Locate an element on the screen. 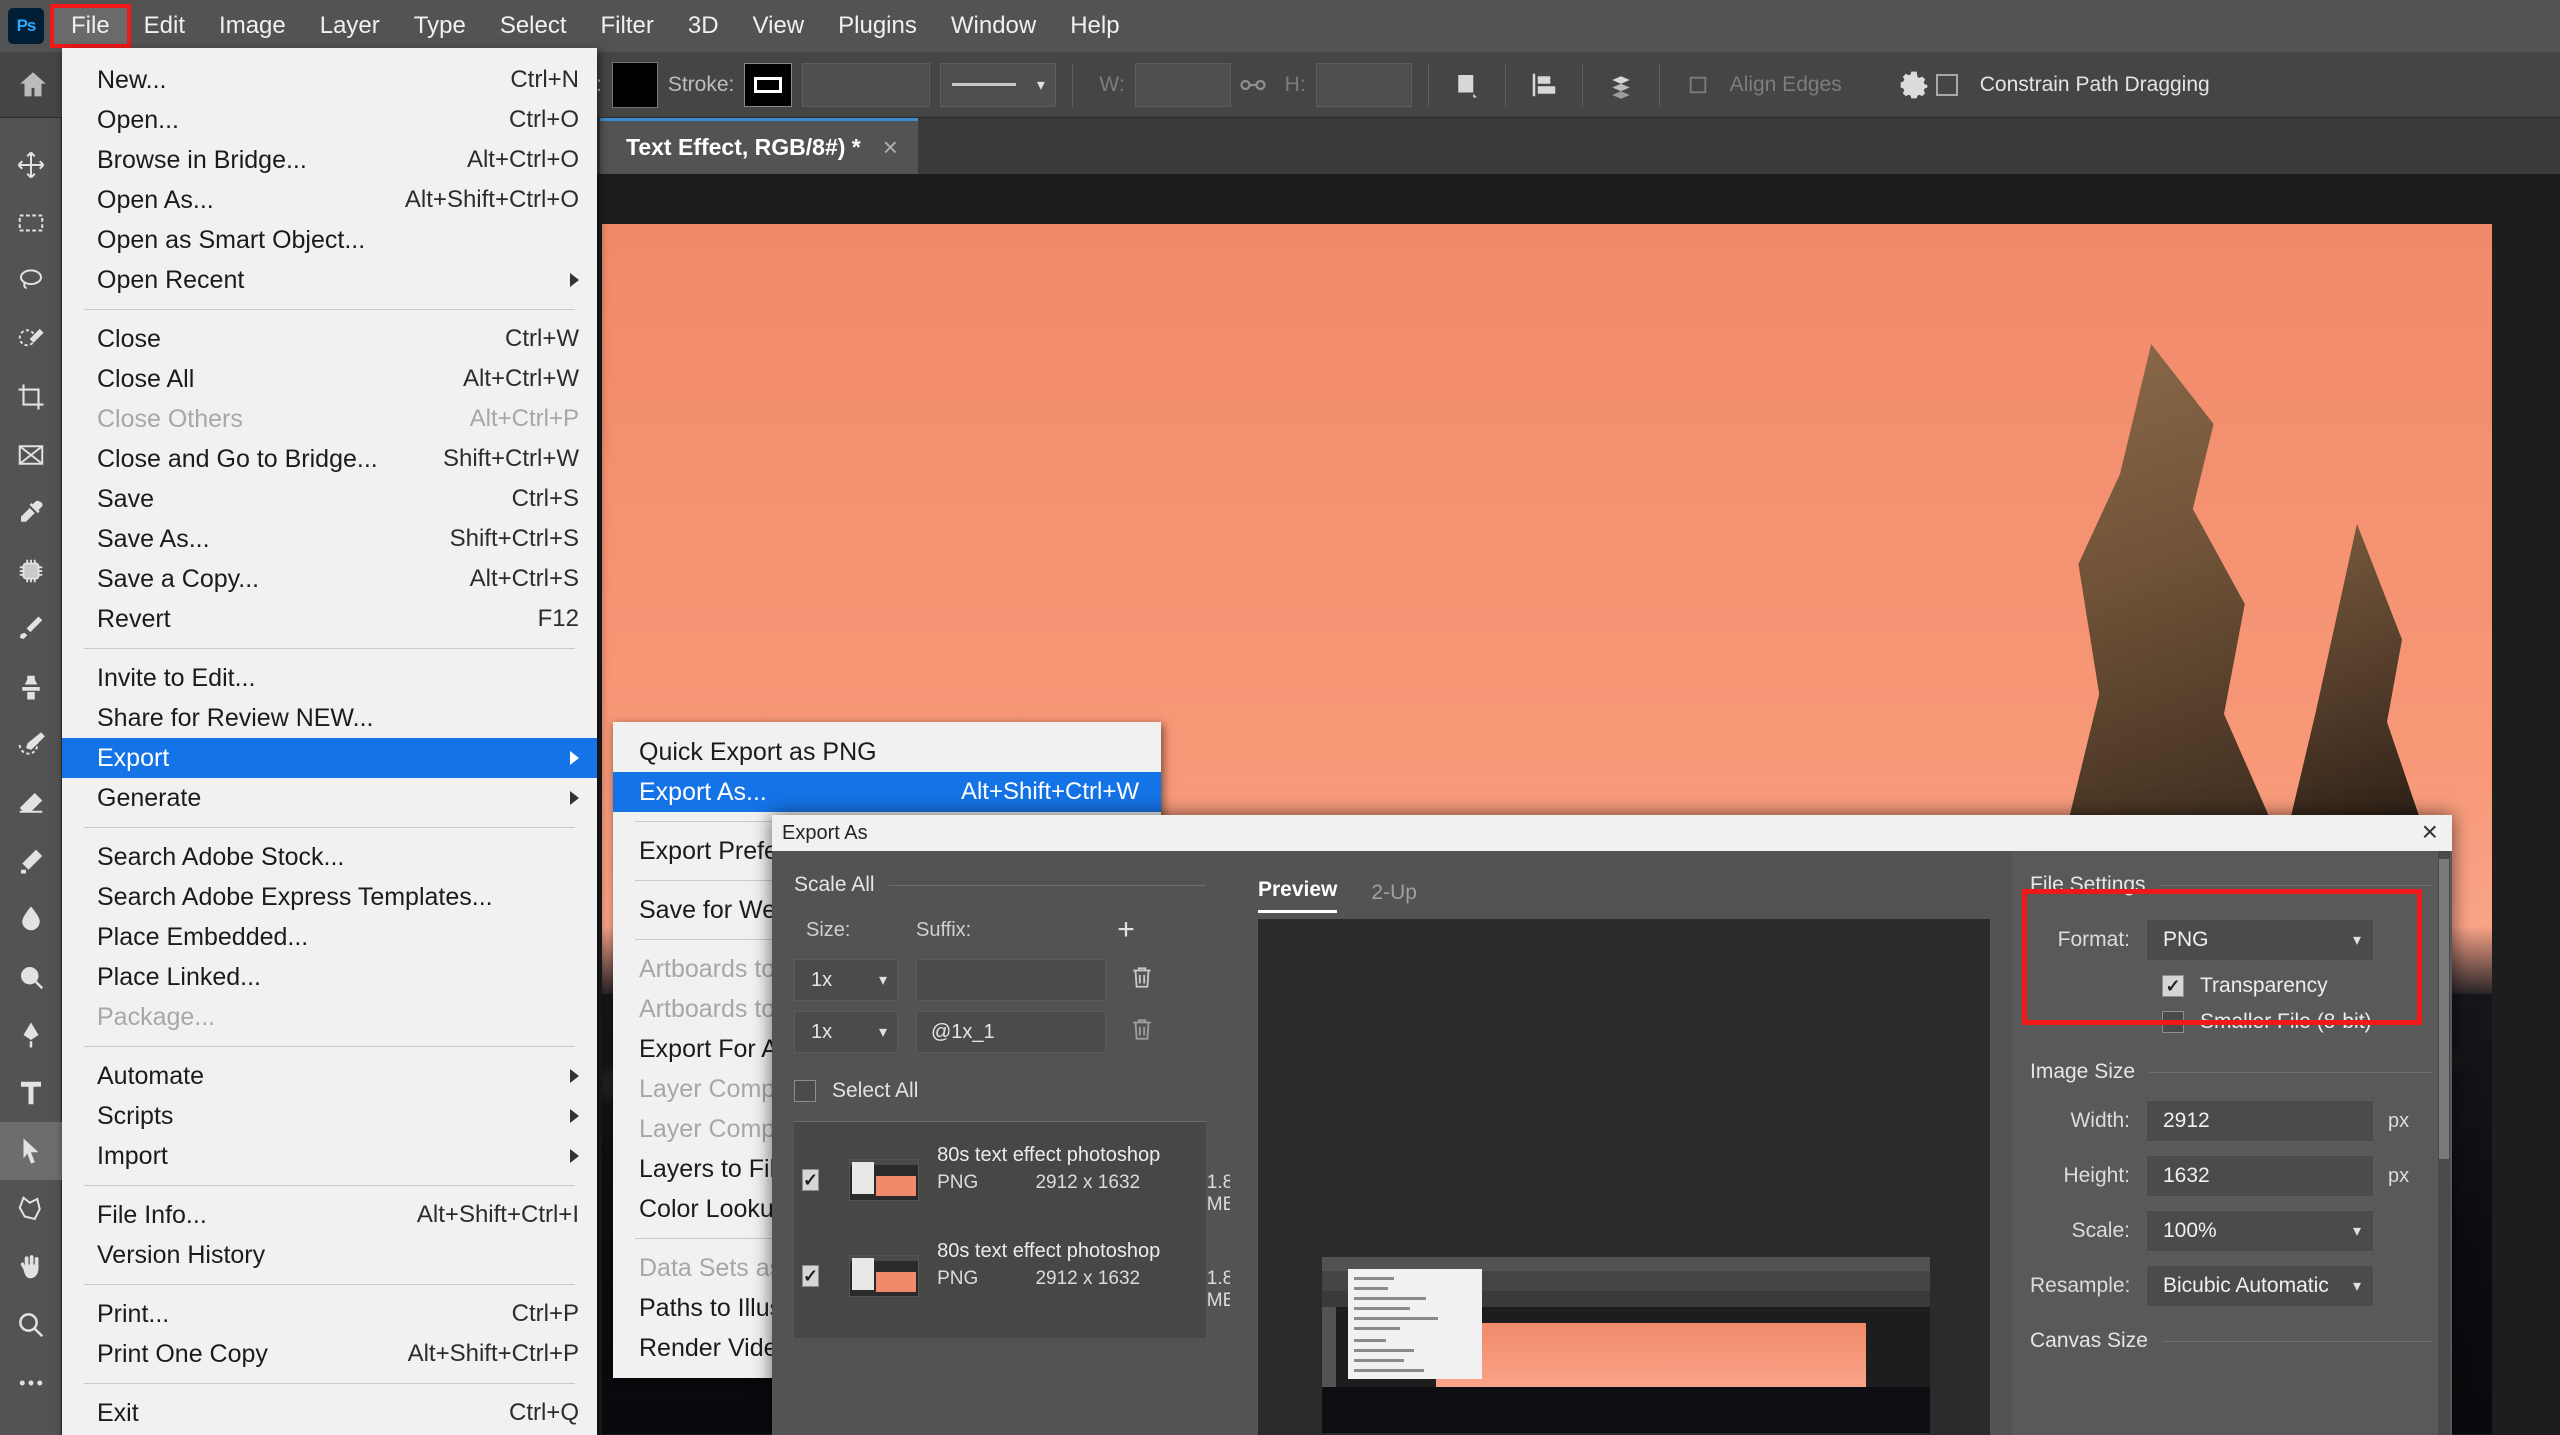  tab-2up: 2-Up is located at coordinates (1394, 897).